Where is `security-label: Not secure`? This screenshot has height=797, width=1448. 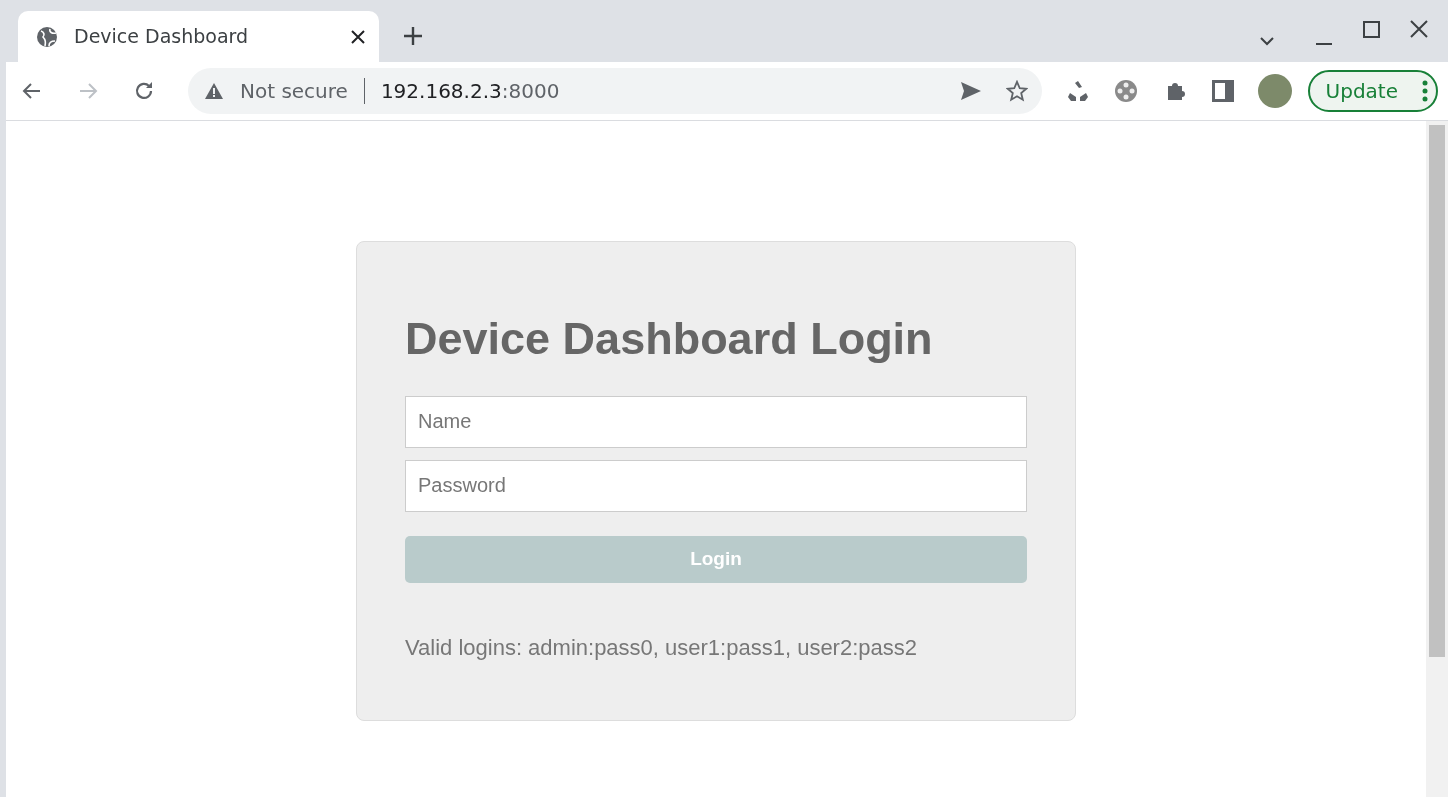
security-label: Not secure is located at coordinates (294, 91).